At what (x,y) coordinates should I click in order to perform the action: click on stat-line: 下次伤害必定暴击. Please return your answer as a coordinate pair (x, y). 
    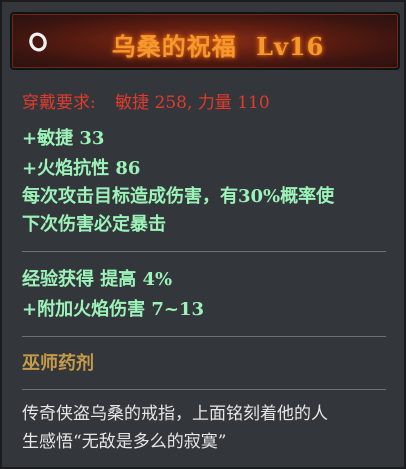
    Looking at the image, I should click on (94, 224).